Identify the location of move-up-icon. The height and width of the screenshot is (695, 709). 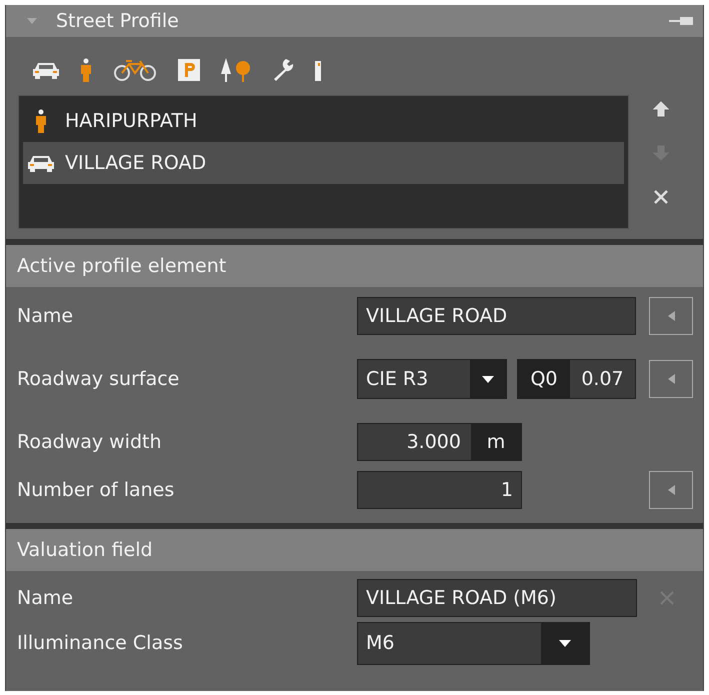
(661, 109).